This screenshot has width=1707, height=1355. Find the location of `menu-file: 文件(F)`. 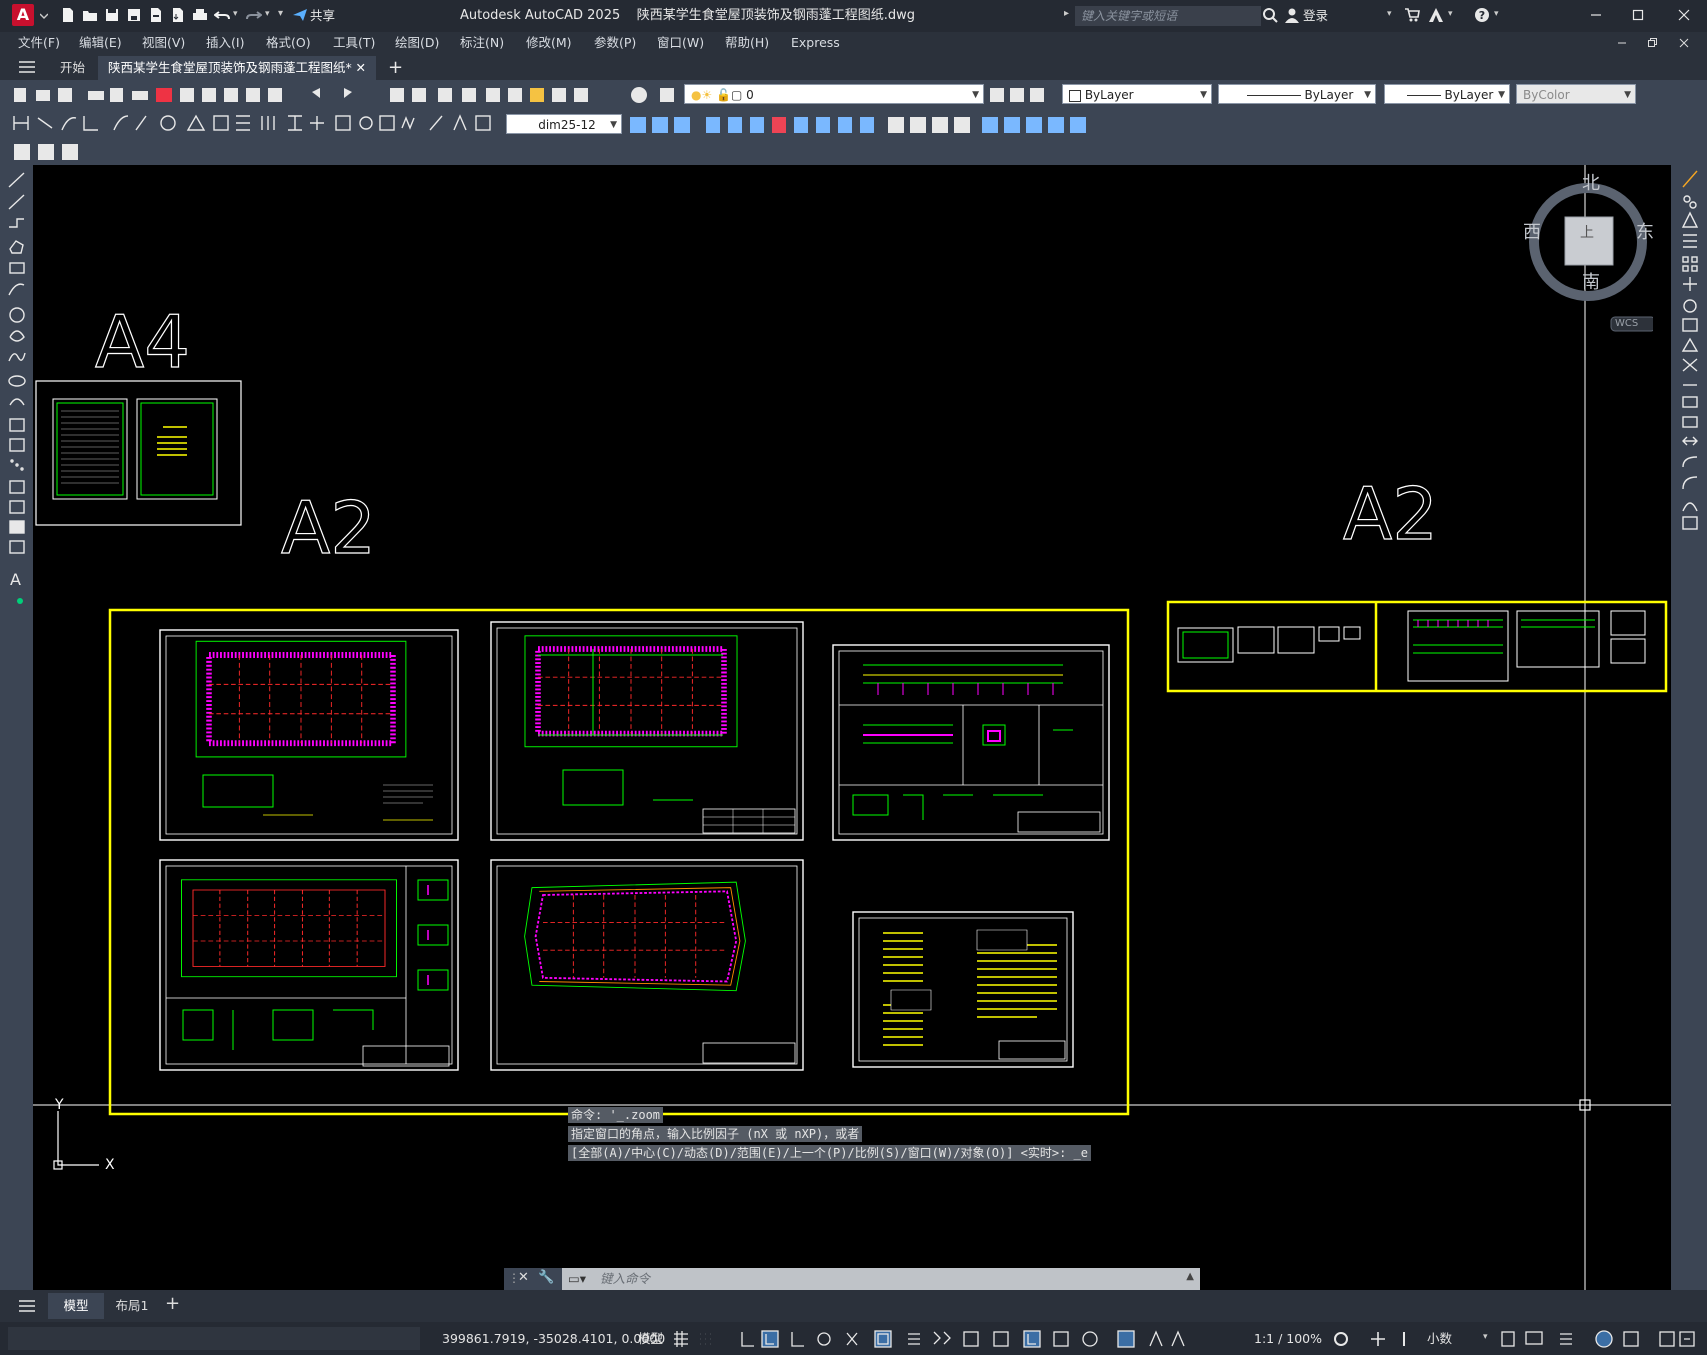

menu-file: 文件(F) is located at coordinates (39, 43).